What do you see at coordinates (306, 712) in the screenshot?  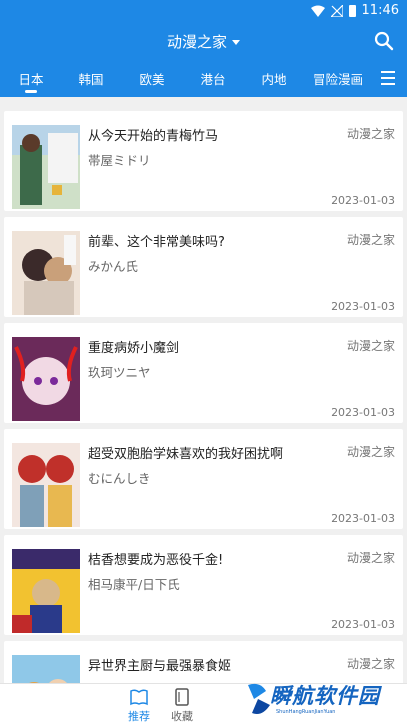 I see `watermark-subtitle: ShunHangRuanJianYuan` at bounding box center [306, 712].